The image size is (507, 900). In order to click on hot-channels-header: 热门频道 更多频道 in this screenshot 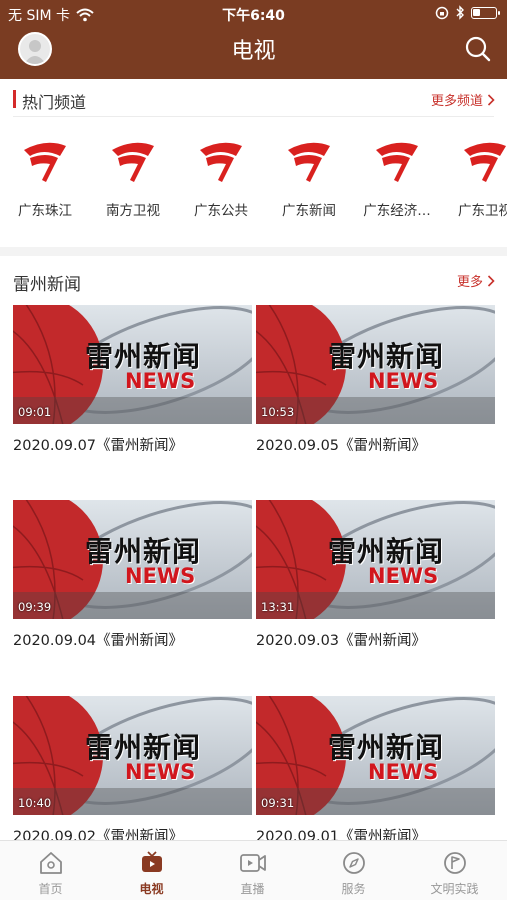, I will do `click(253, 99)`.